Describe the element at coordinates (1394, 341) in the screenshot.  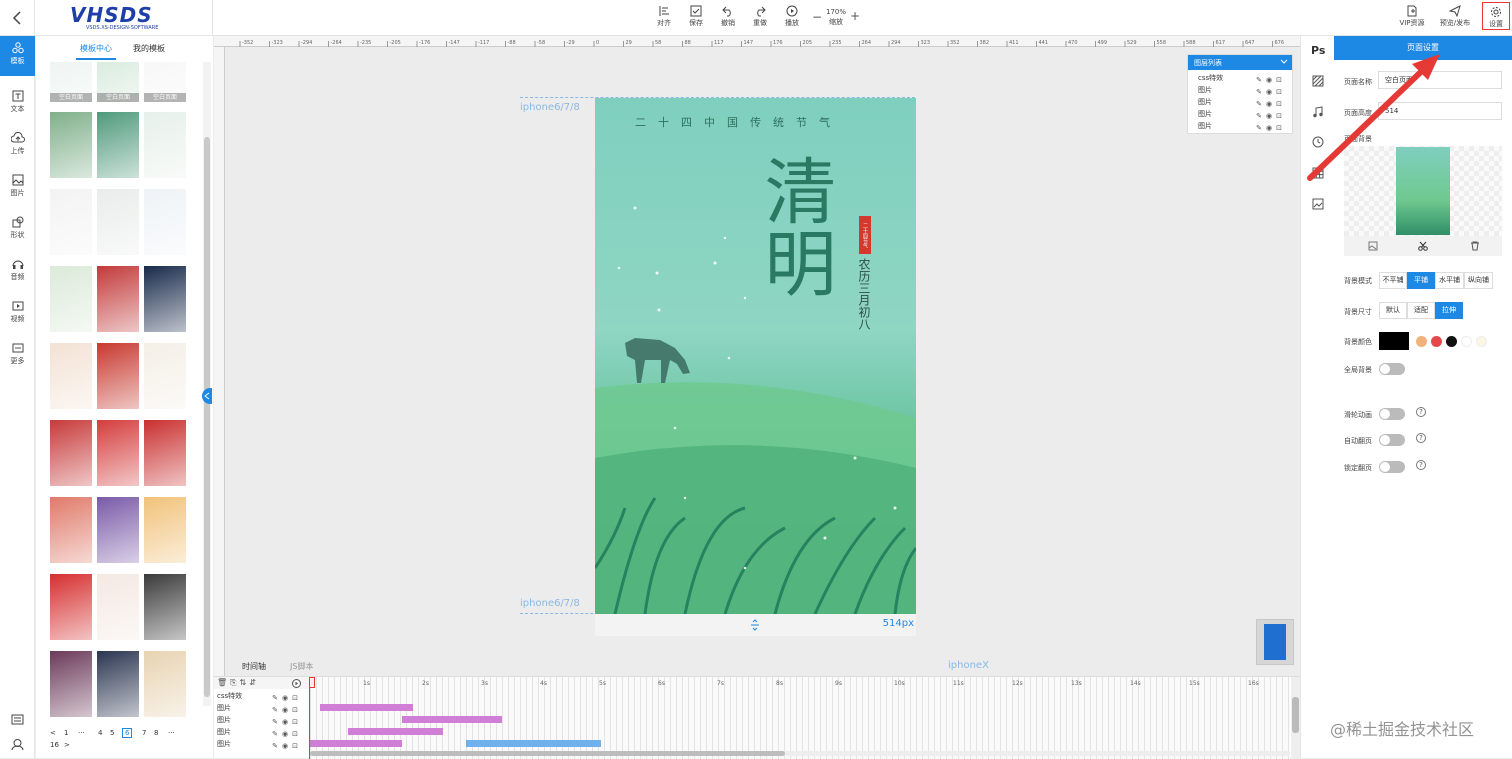
I see `selected-color-swatch` at that location.